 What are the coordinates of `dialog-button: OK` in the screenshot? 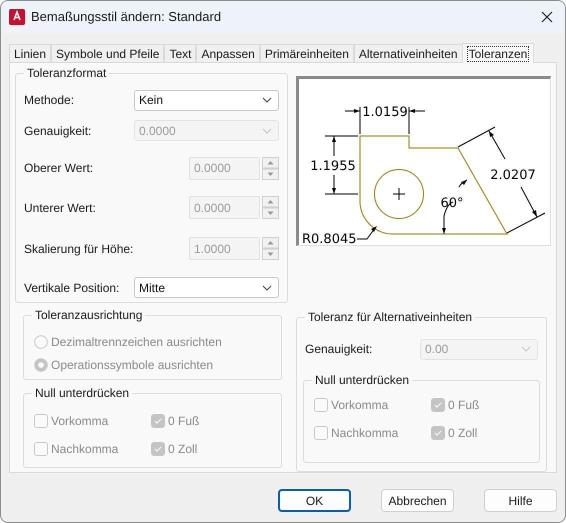 It's located at (314, 500).